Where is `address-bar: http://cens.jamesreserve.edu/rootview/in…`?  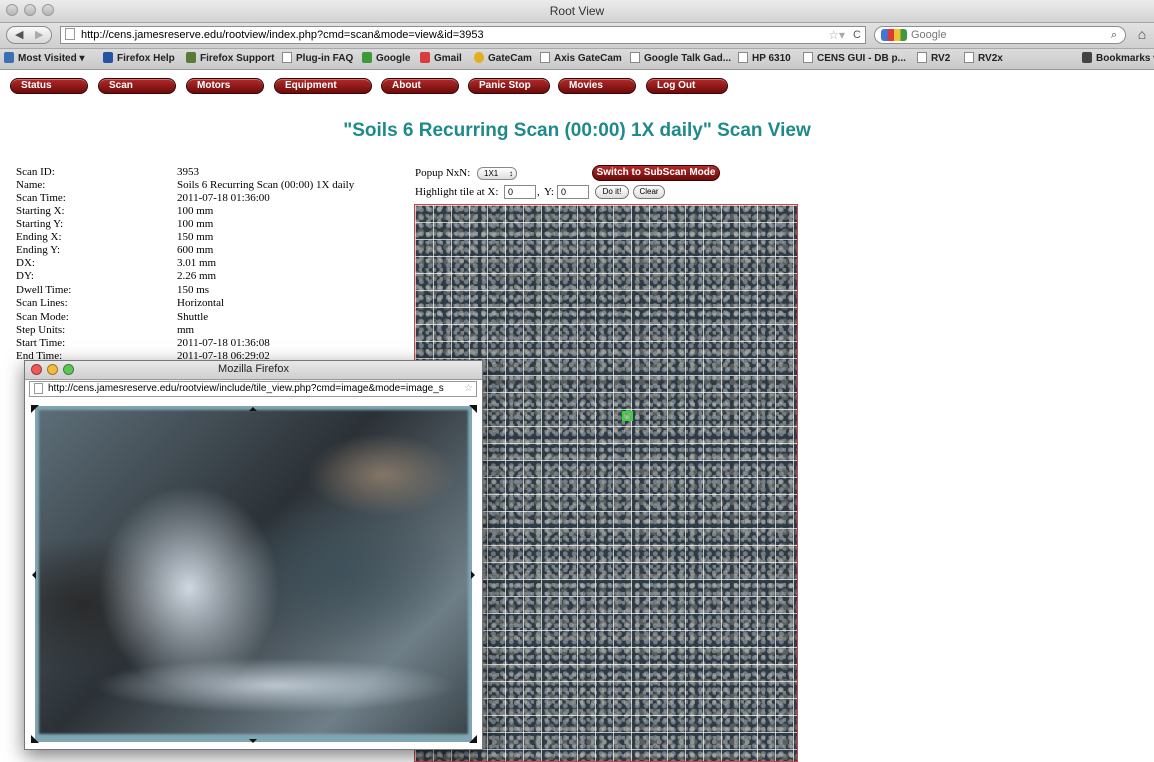 address-bar: http://cens.jamesreserve.edu/rootview/in… is located at coordinates (463, 35).